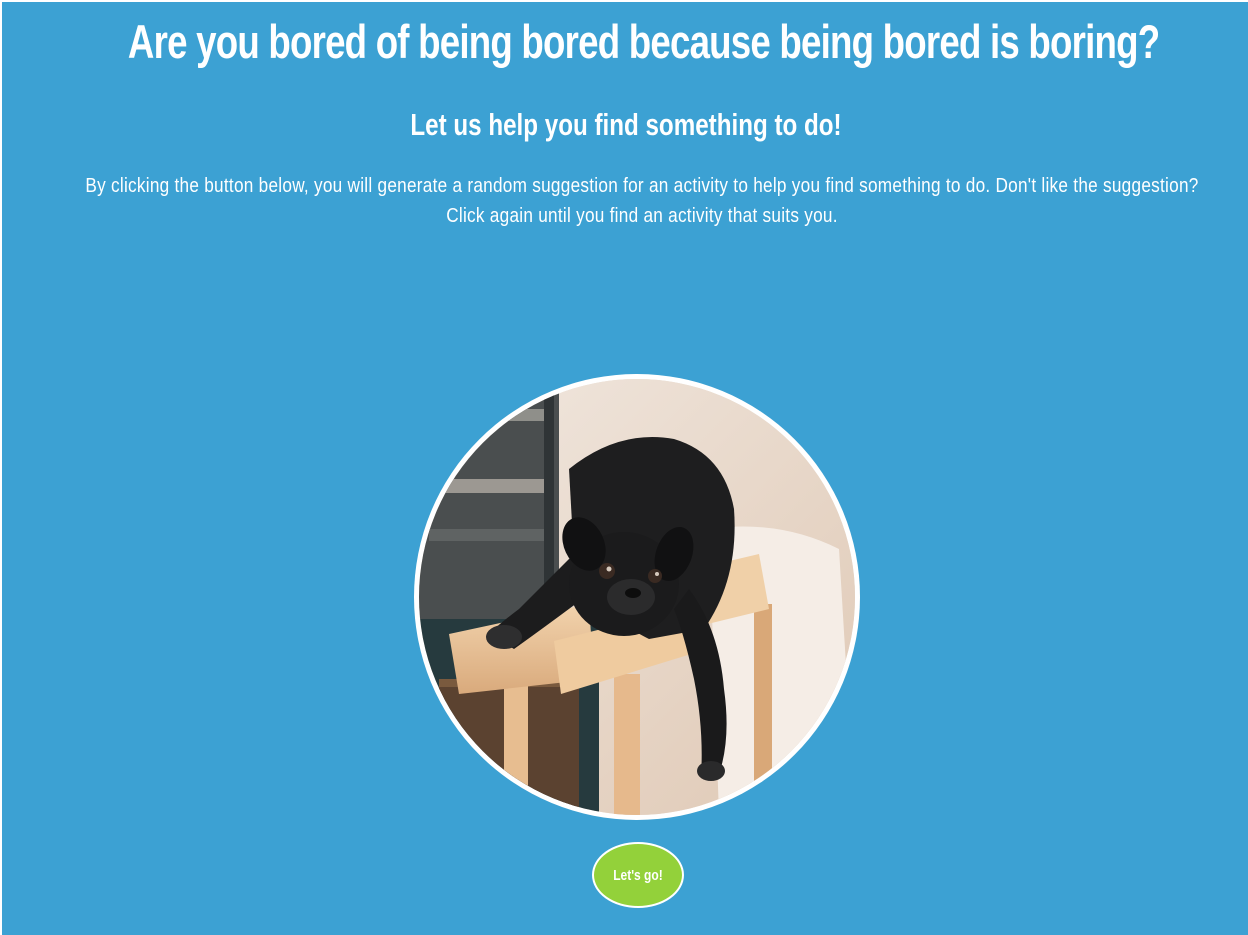 The width and height of the screenshot is (1248, 935). What do you see at coordinates (626, 124) in the screenshot?
I see `page-subtitle: Let us help you find something to do!` at bounding box center [626, 124].